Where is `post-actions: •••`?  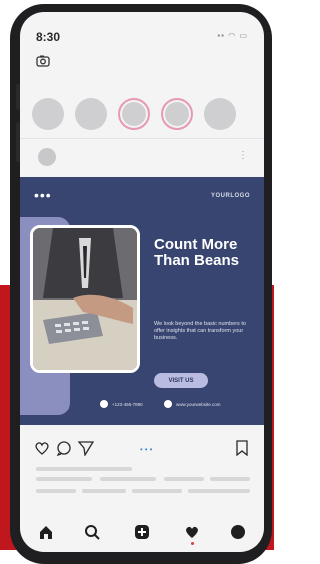 post-actions: ••• is located at coordinates (142, 448).